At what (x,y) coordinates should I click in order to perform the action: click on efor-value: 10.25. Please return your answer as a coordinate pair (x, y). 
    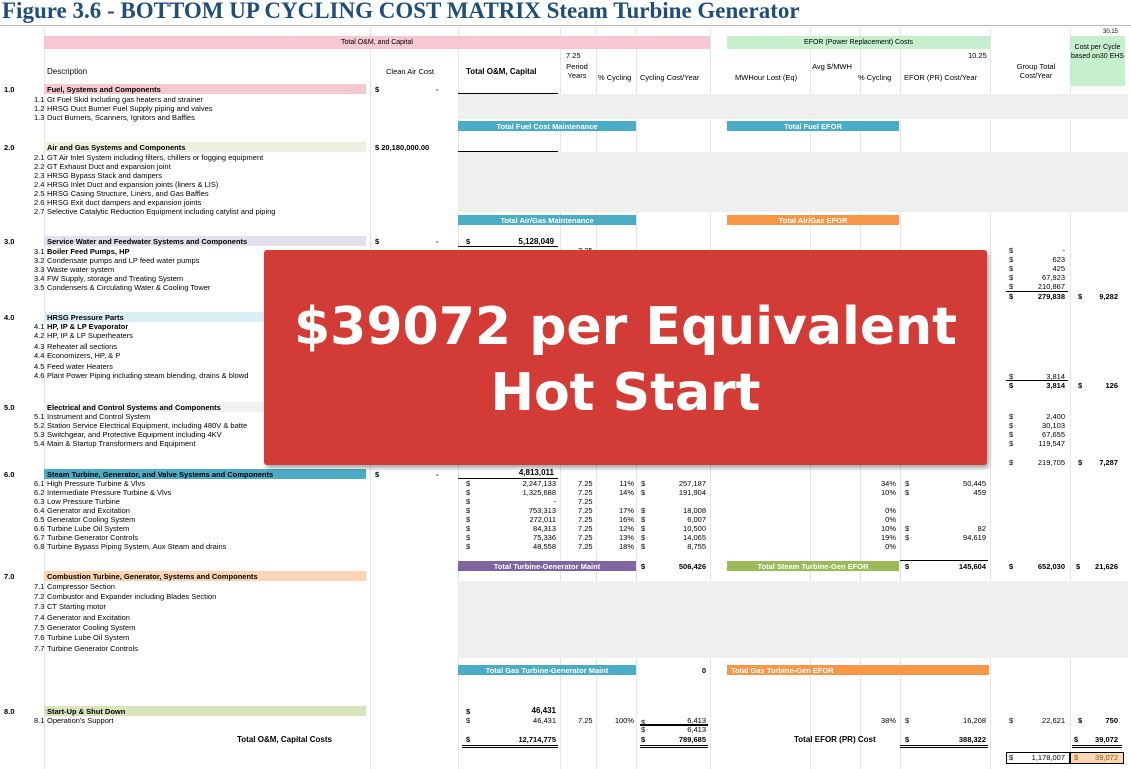
    Looking at the image, I should click on (977, 55).